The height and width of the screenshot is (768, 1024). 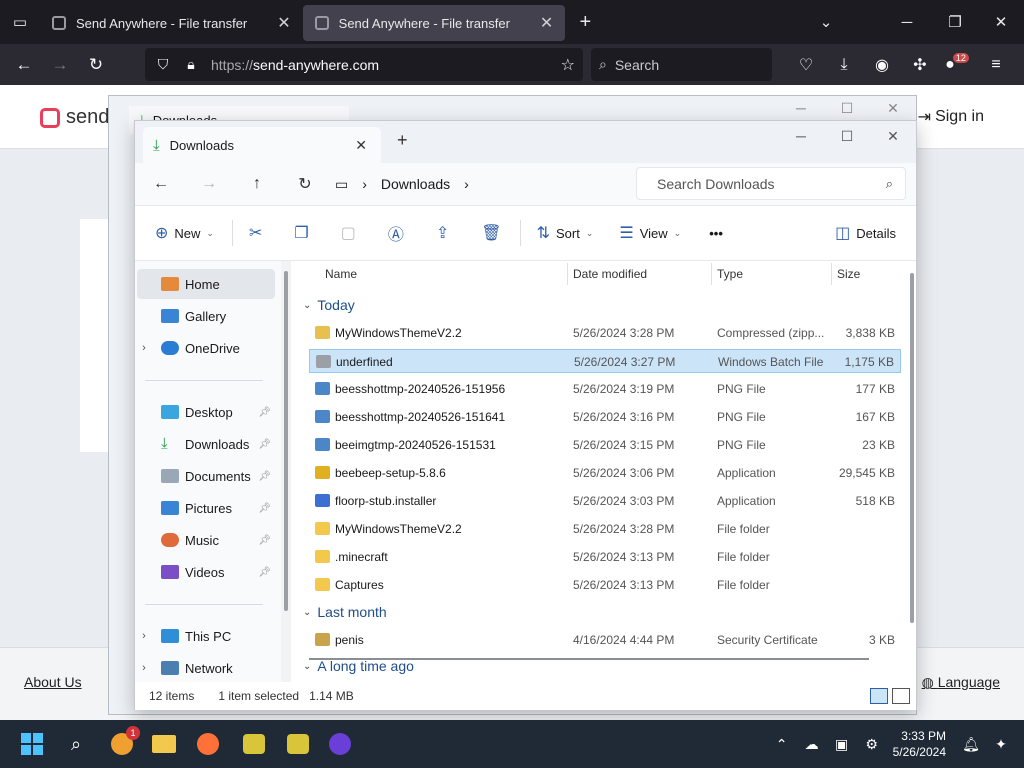 I want to click on group-header-today: ⌄ Today, so click(x=329, y=305).